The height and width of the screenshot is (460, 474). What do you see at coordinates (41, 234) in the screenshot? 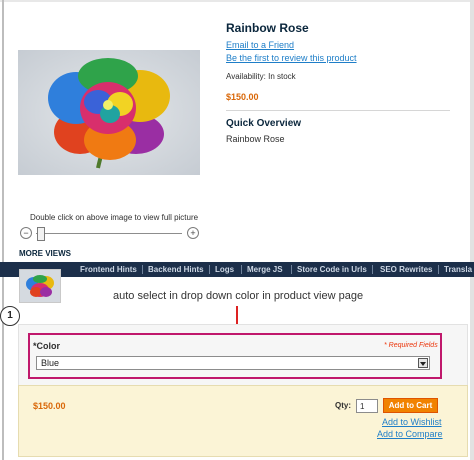
I see `zoom-slider-handle` at bounding box center [41, 234].